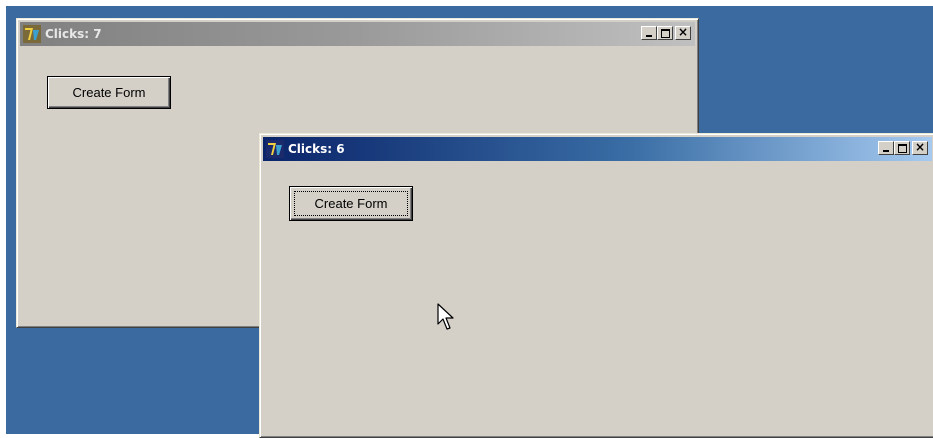  What do you see at coordinates (73, 34) in the screenshot?
I see `window-title: Clicks: 7` at bounding box center [73, 34].